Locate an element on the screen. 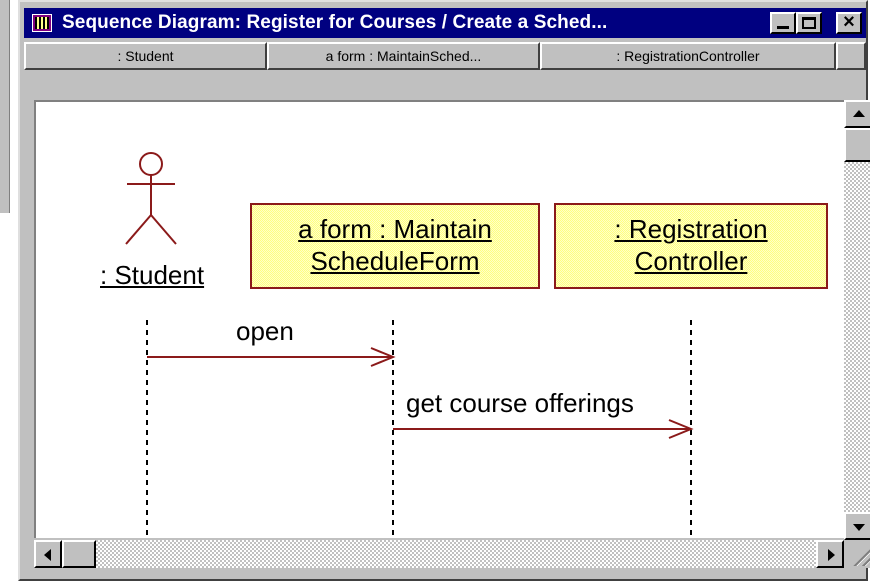  arrow-up-icon is located at coordinates (859, 113).